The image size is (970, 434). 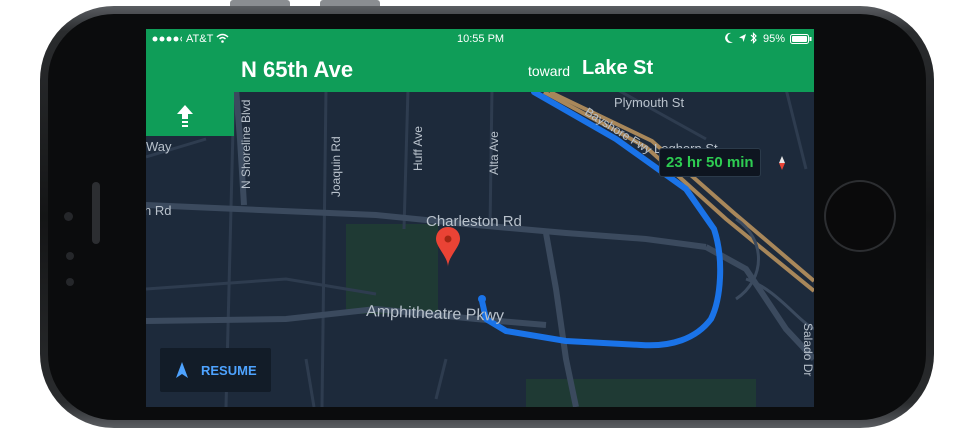 What do you see at coordinates (801, 40) in the screenshot?
I see `battery-icon` at bounding box center [801, 40].